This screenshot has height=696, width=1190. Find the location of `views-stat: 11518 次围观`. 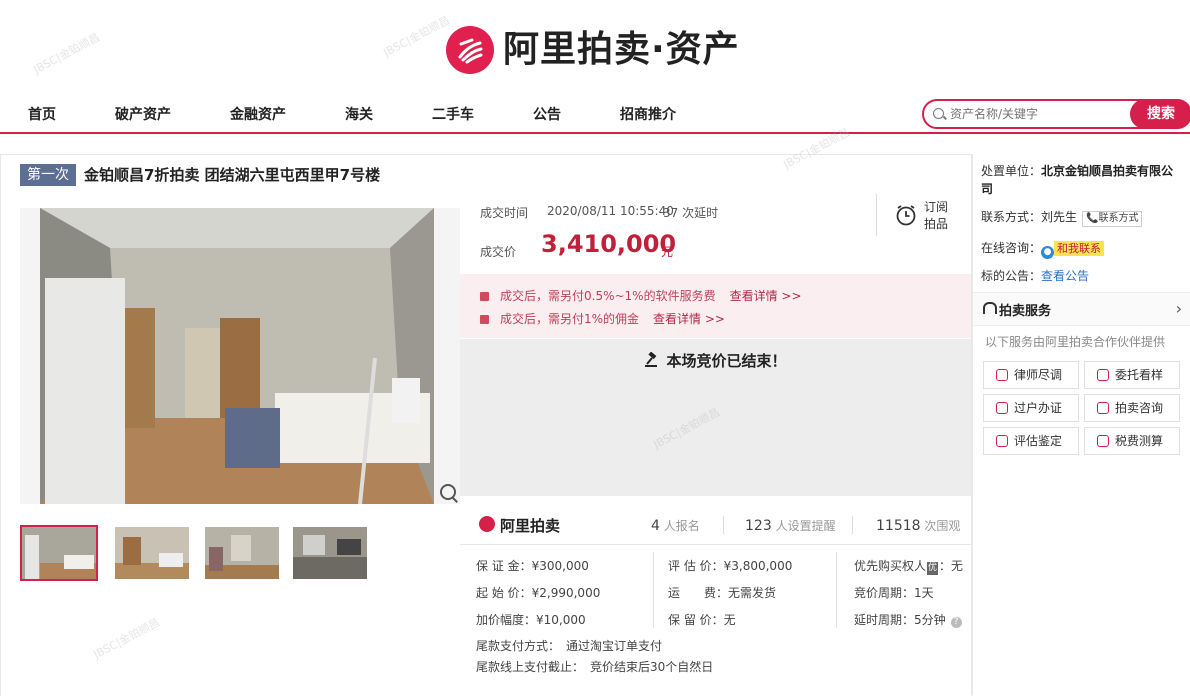

views-stat: 11518 次围观 is located at coordinates (918, 525).